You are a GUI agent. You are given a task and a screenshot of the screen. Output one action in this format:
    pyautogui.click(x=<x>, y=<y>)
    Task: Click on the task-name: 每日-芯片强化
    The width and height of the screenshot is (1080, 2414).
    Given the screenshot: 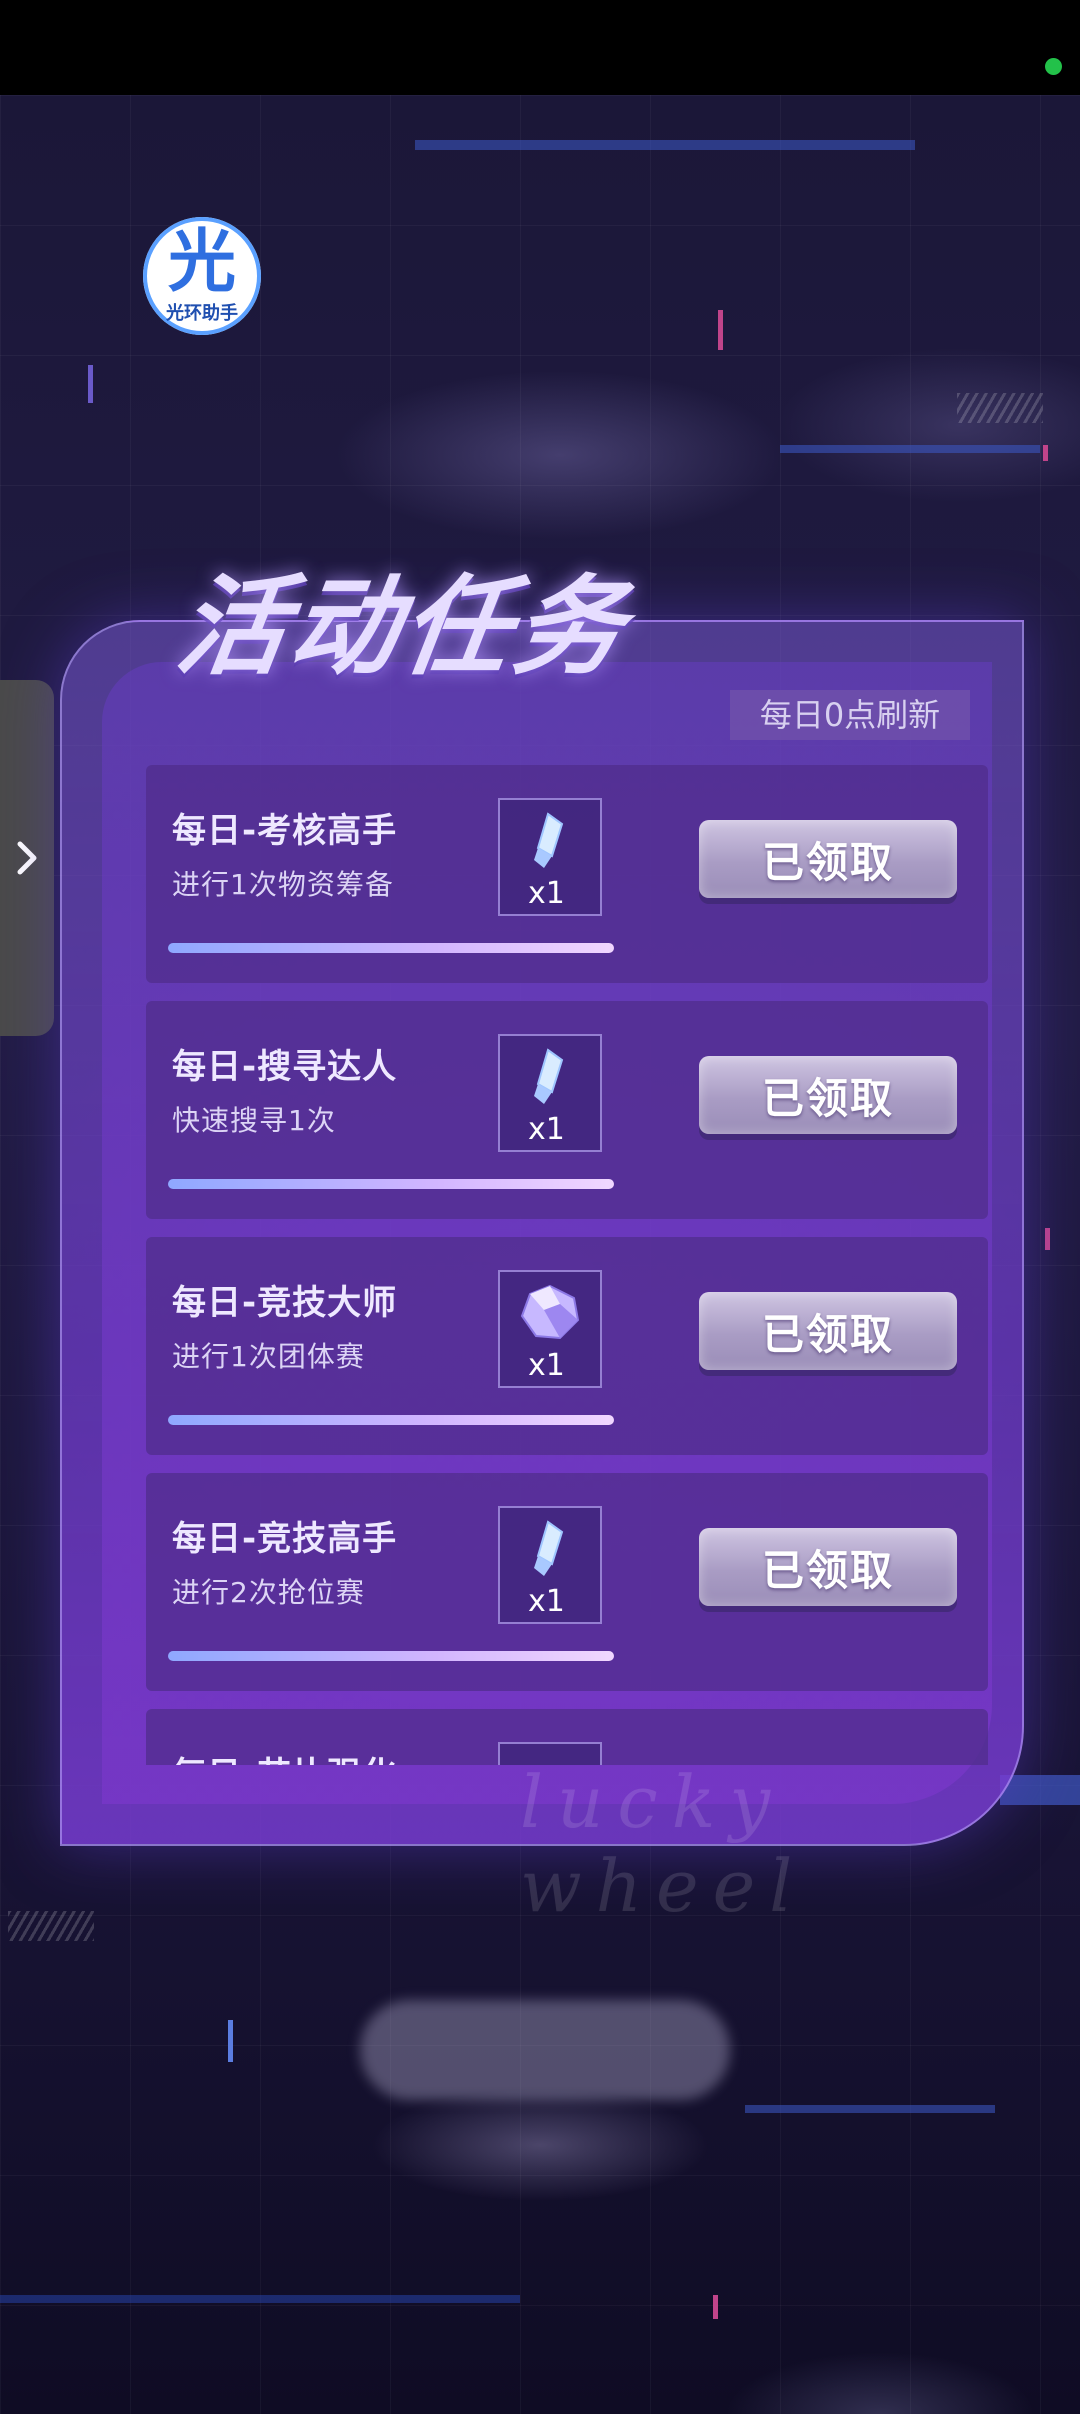 What is the action you would take?
    pyautogui.click(x=284, y=1756)
    